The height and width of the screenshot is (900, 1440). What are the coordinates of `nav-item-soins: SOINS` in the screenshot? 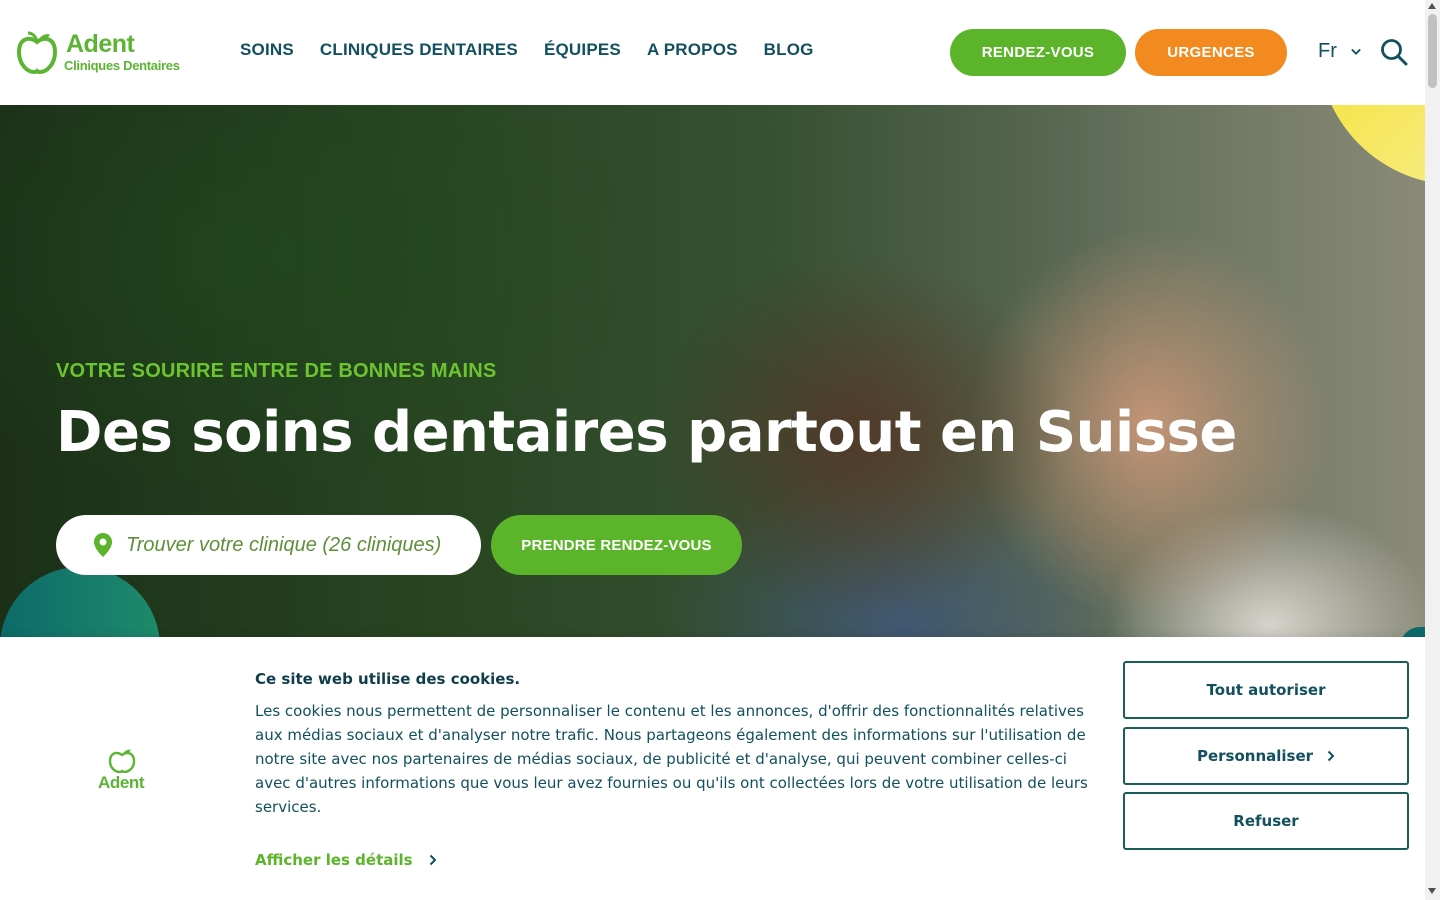 It's located at (267, 50).